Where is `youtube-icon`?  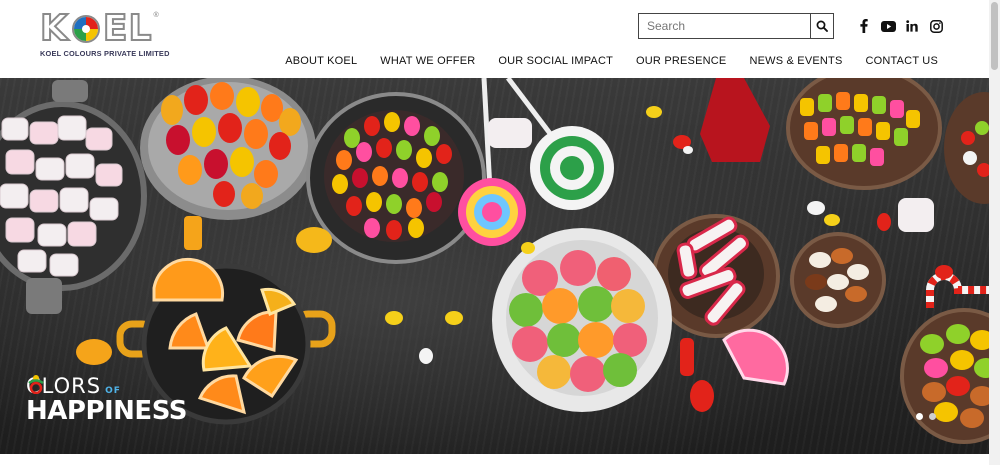 youtube-icon is located at coordinates (888, 26).